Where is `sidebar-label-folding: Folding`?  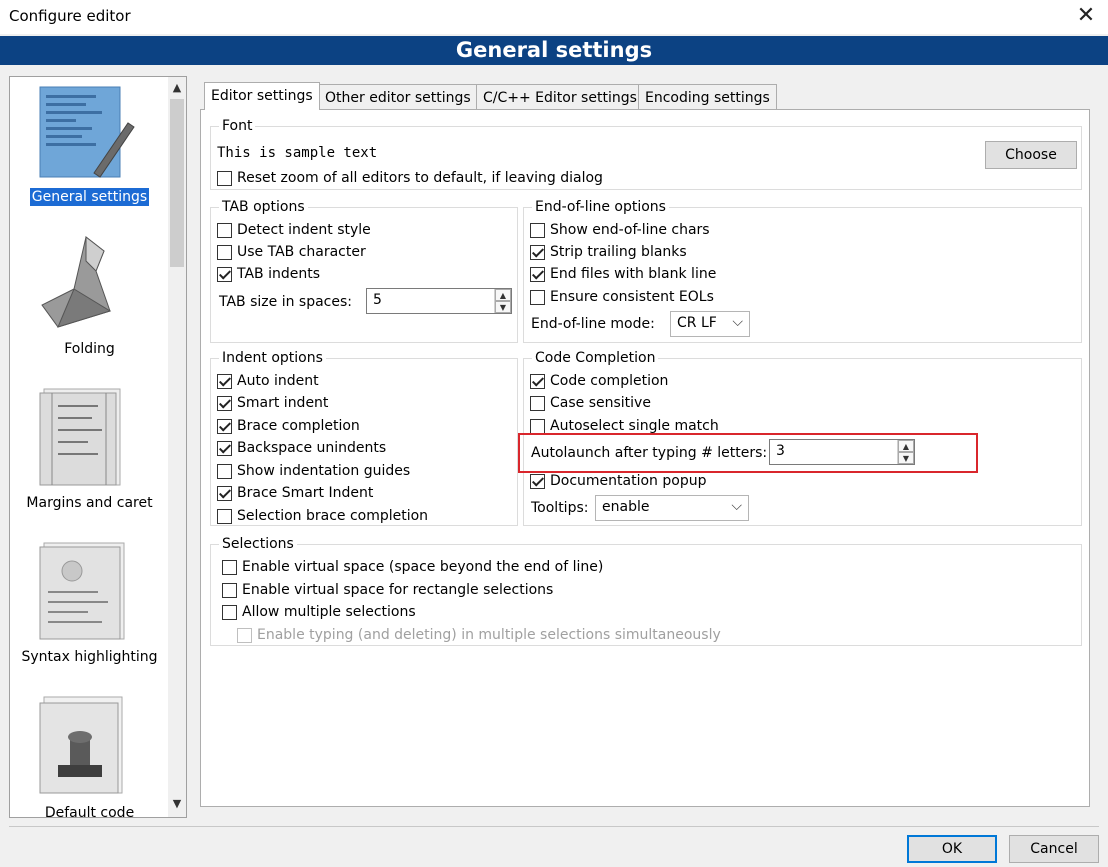
sidebar-label-folding: Folding is located at coordinates (89, 349).